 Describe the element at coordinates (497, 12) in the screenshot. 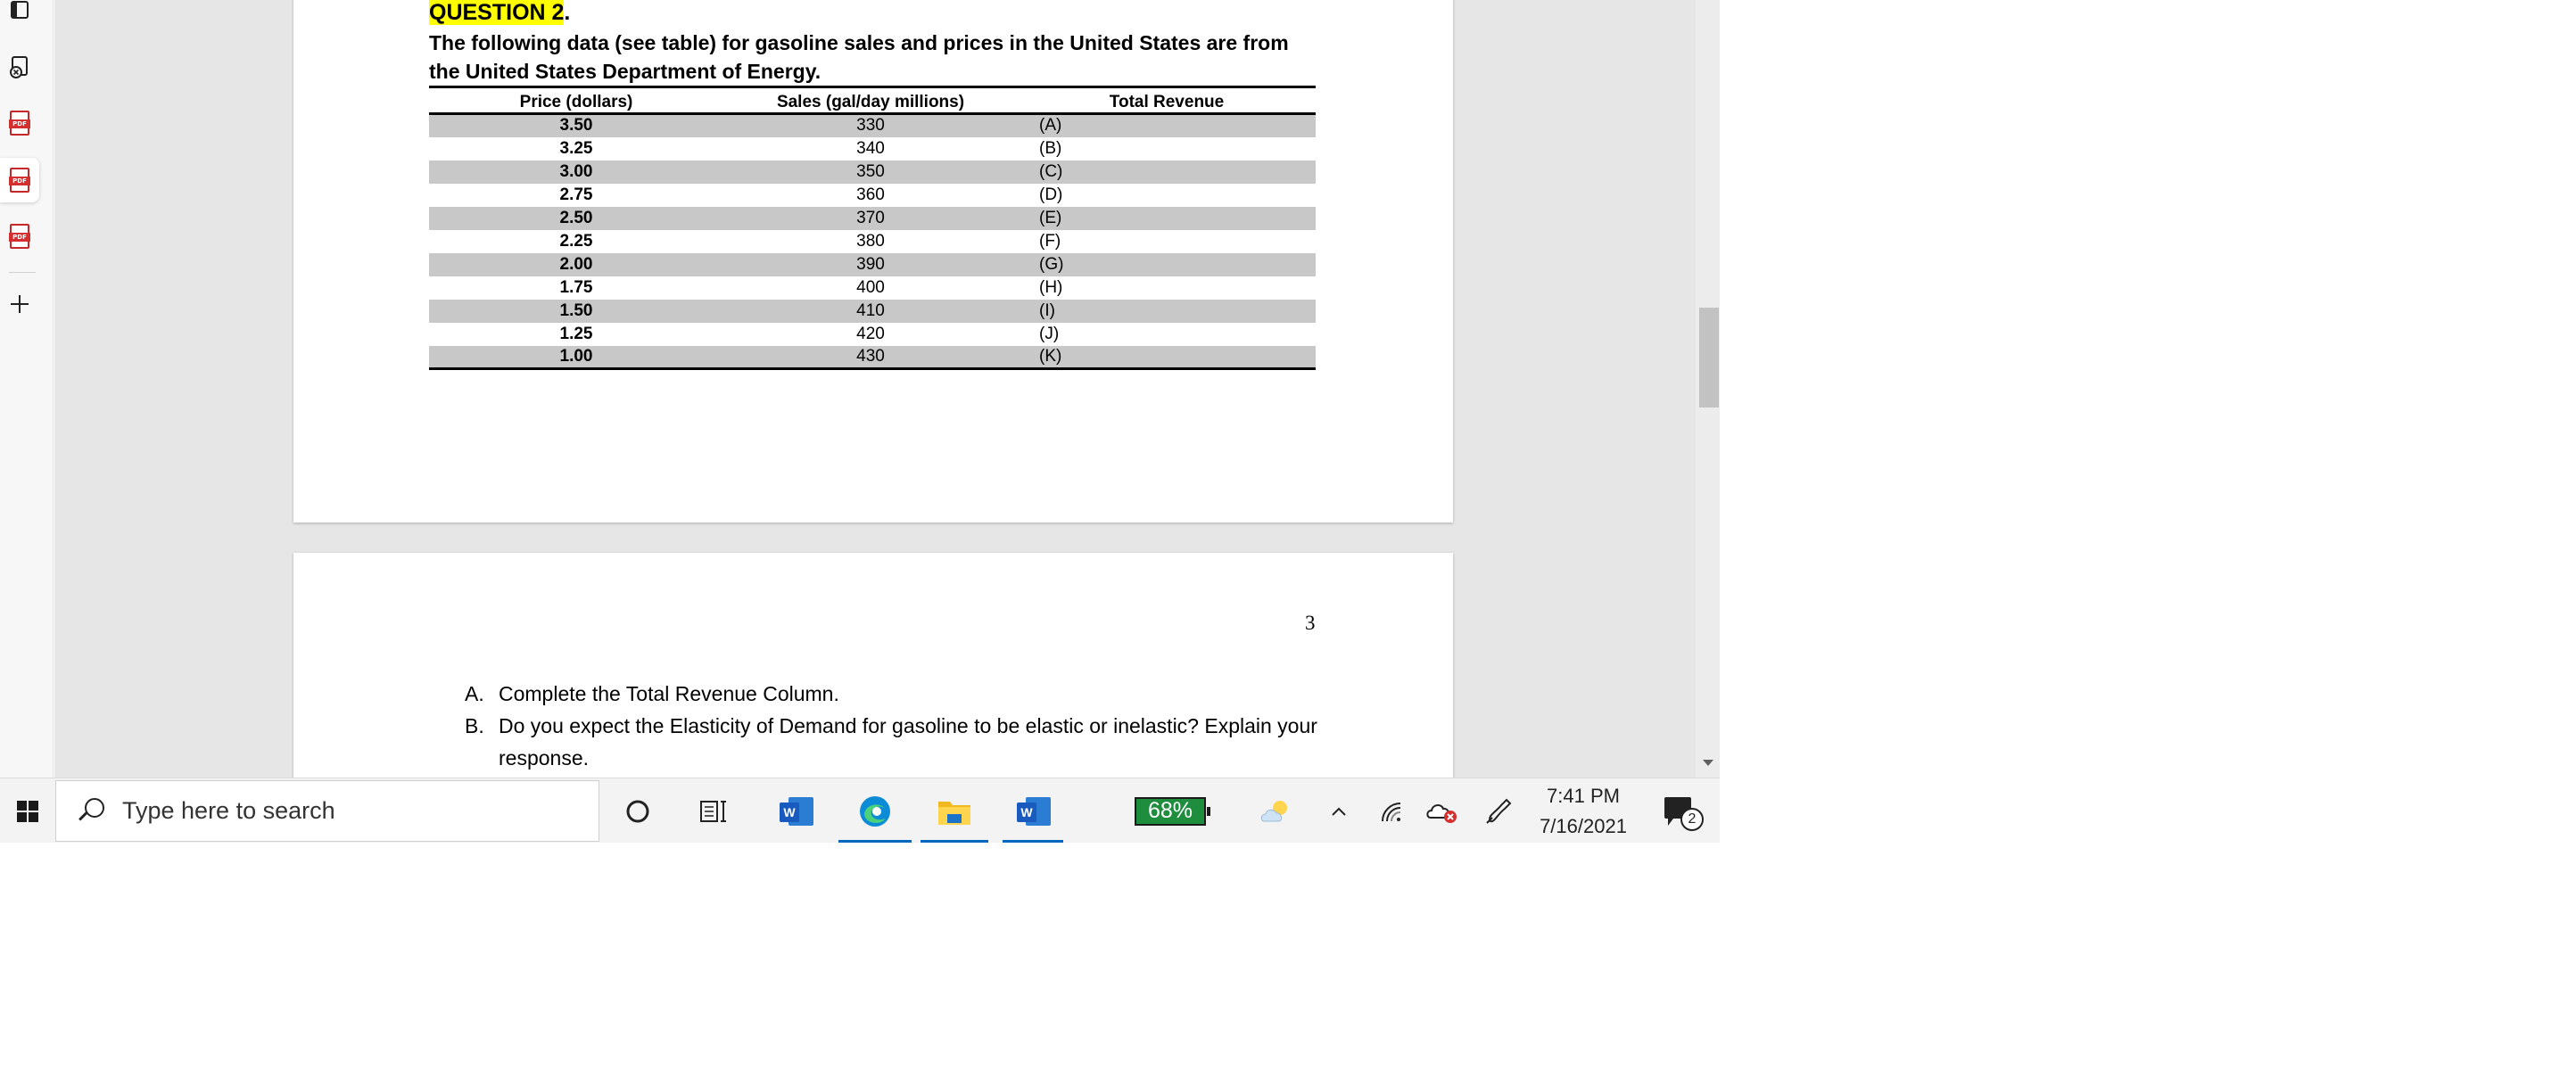

I see `question-title-highlight: QUESTION 2` at that location.